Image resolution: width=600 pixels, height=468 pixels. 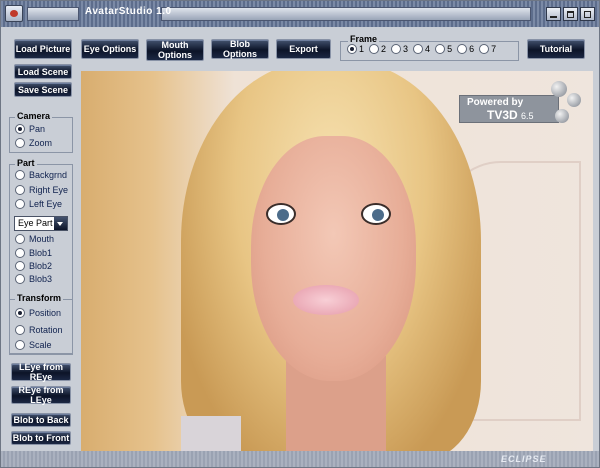 What do you see at coordinates (33, 266) in the screenshot?
I see `part-radio-blob2: Blob2` at bounding box center [33, 266].